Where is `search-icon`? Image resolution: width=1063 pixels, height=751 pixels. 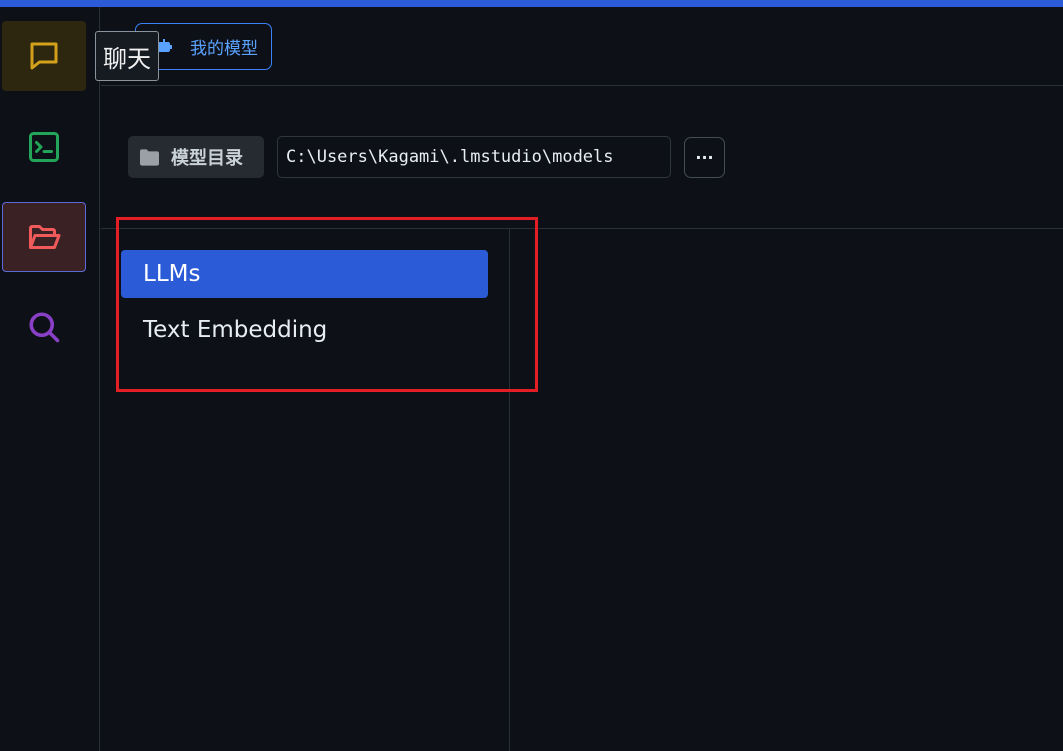
search-icon is located at coordinates (44, 327).